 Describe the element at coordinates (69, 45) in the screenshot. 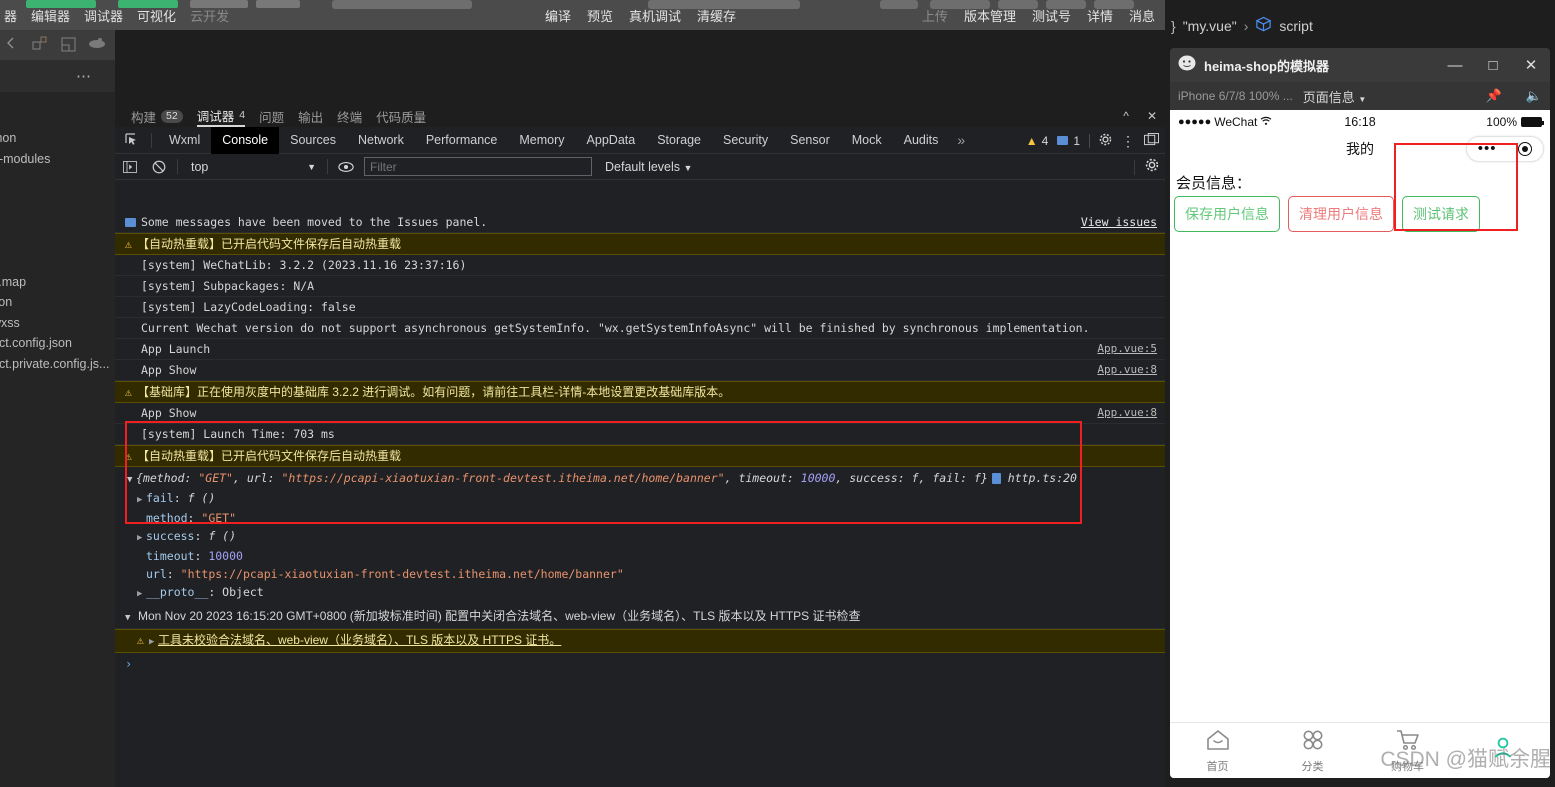

I see `save-file-icon` at that location.